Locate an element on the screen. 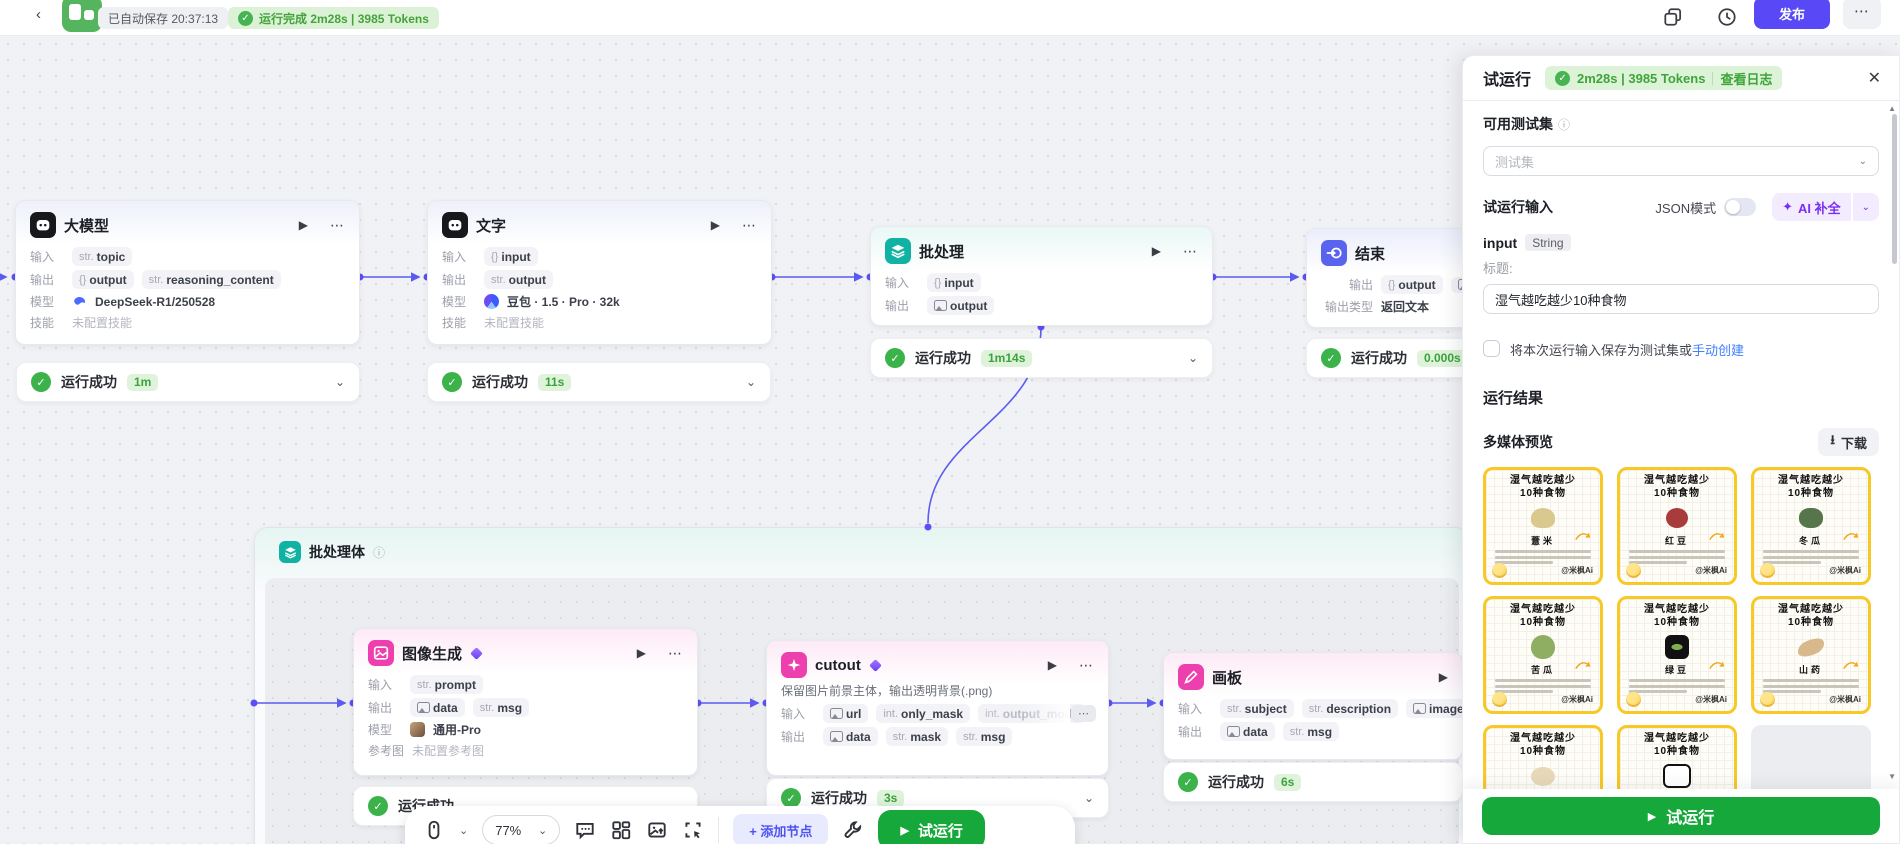 The height and width of the screenshot is (844, 1900). more-ports-icon: ⋯ is located at coordinates (1083, 713).